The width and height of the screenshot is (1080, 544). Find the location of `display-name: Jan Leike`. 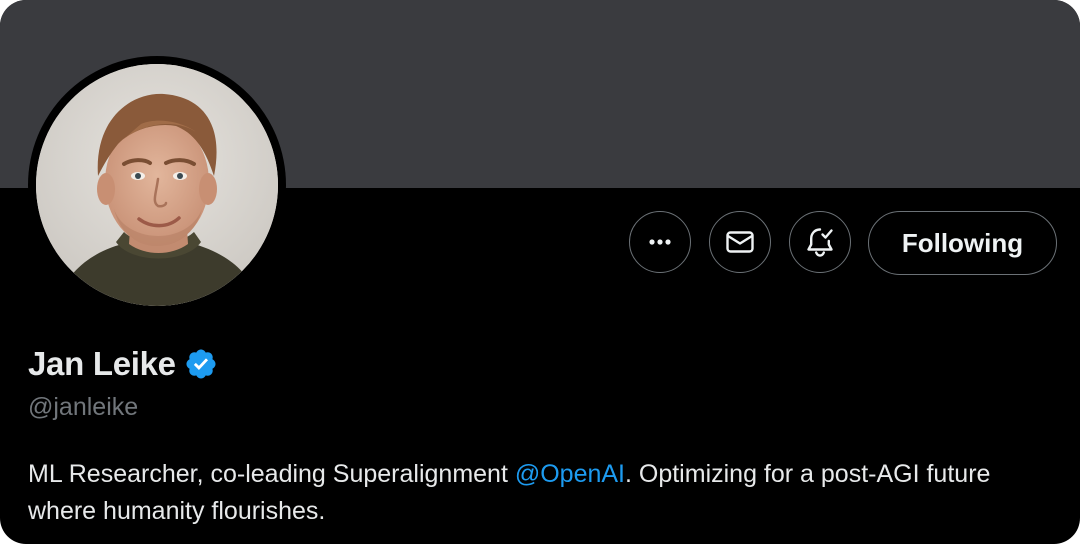

display-name: Jan Leike is located at coordinates (102, 363).